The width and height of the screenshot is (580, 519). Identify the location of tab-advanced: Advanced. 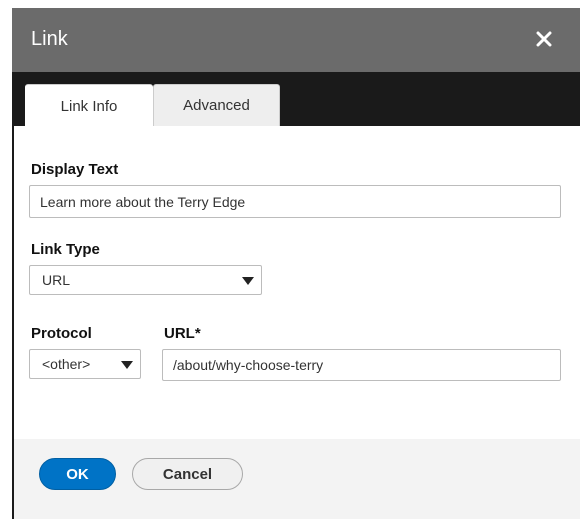
(216, 105).